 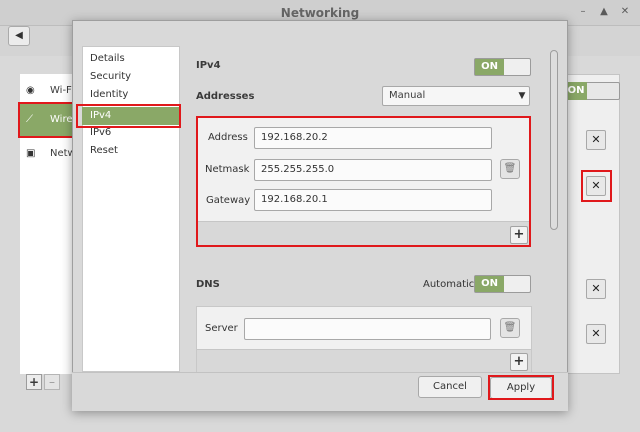 I want to click on remove-device-button: –, so click(x=52, y=382).